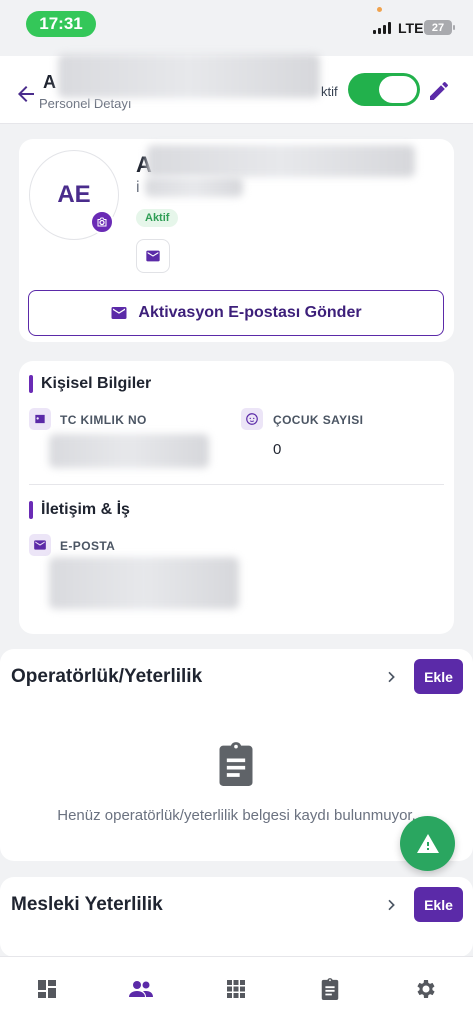 This screenshot has width=473, height=1024. Describe the element at coordinates (103, 420) in the screenshot. I see `tc-label: TC KIMLIK NO` at that location.